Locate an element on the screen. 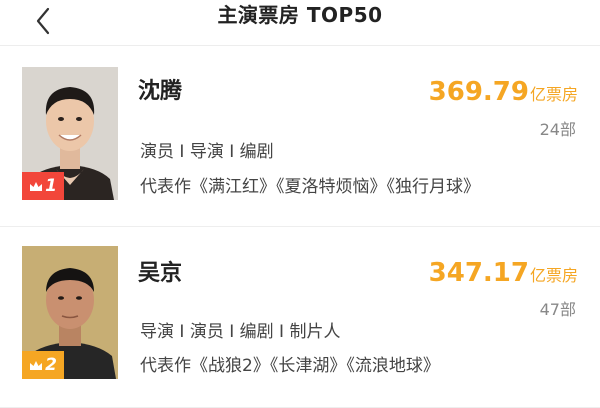 This screenshot has width=600, height=408. rank-badge: 1 is located at coordinates (43, 186).